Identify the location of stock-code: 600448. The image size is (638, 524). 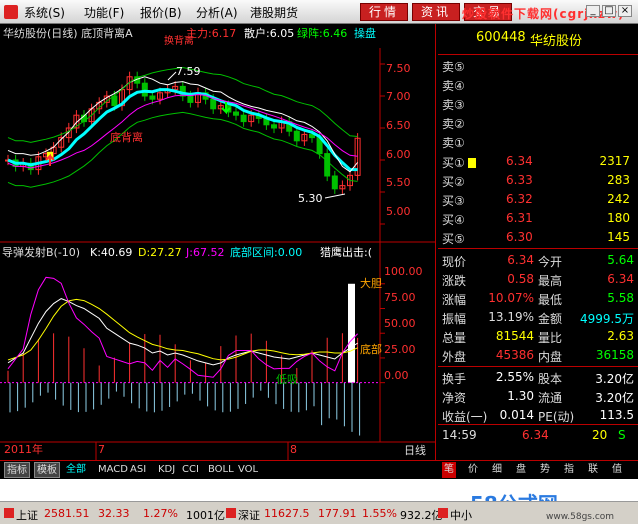
(501, 37).